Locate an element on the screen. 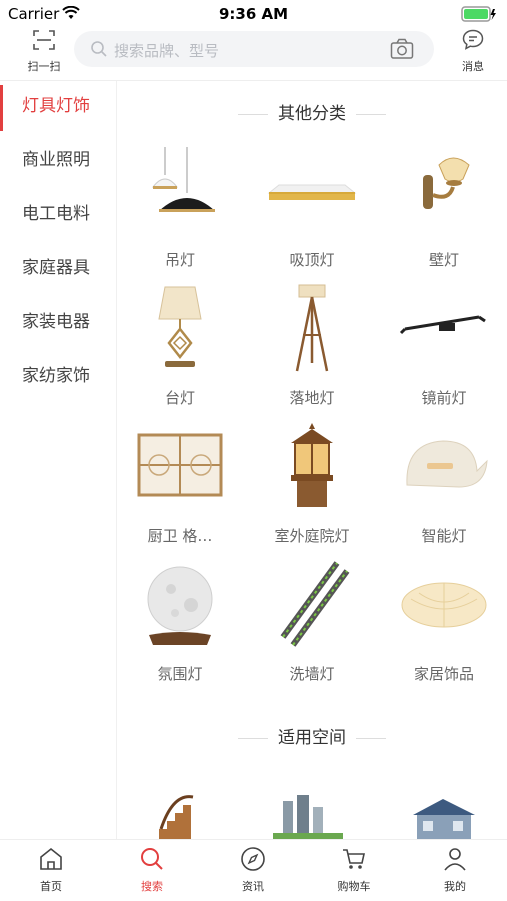 The image size is (507, 901). category-item: 家居饰品 is located at coordinates (444, 624).